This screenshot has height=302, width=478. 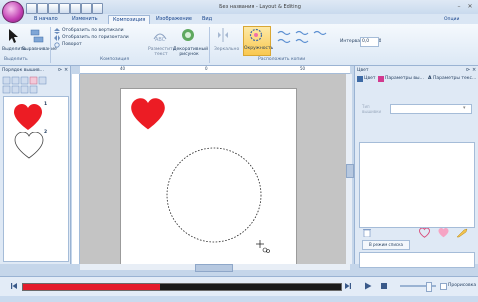 I want to click on ruler-mark: 0, so click(x=206, y=68).